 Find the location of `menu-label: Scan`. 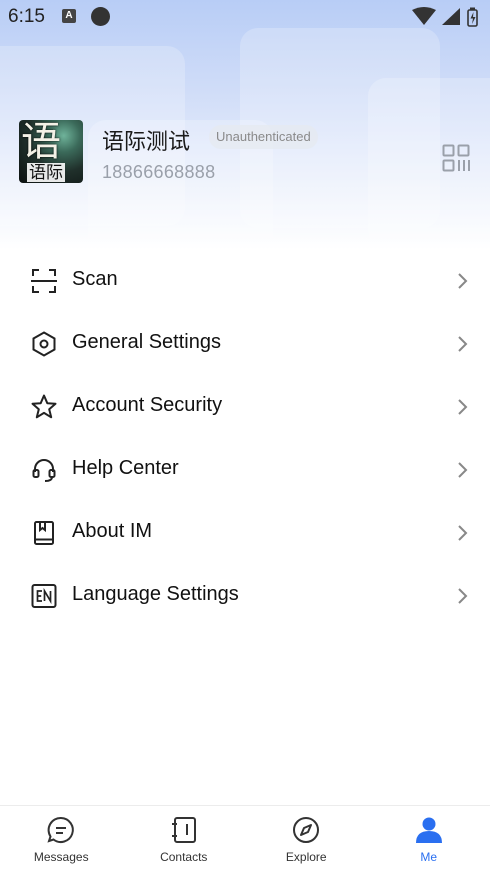

menu-label: Scan is located at coordinates (95, 279).